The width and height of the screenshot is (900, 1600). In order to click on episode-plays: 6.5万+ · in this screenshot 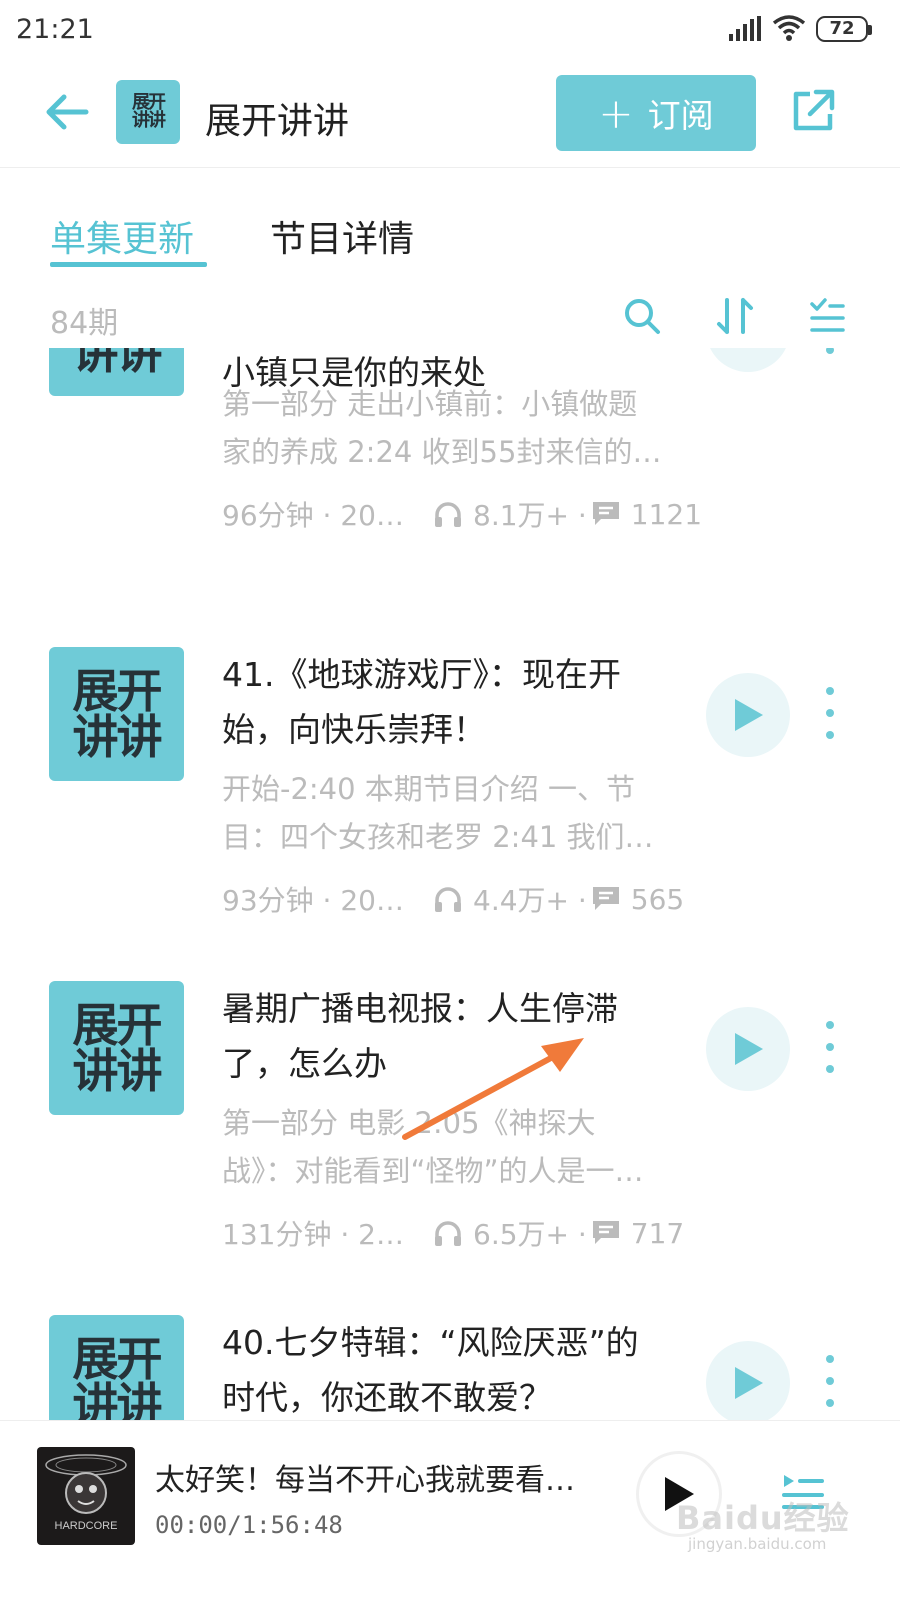, I will do `click(530, 1234)`.